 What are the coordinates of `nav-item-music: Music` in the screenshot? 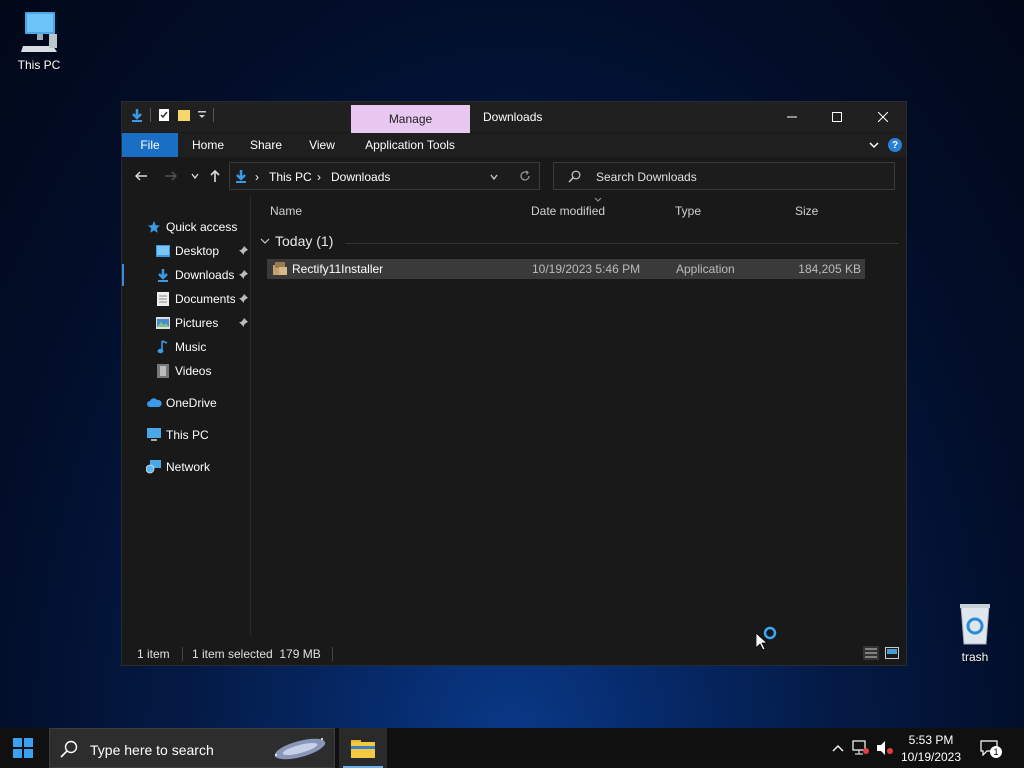 It's located at (186, 347).